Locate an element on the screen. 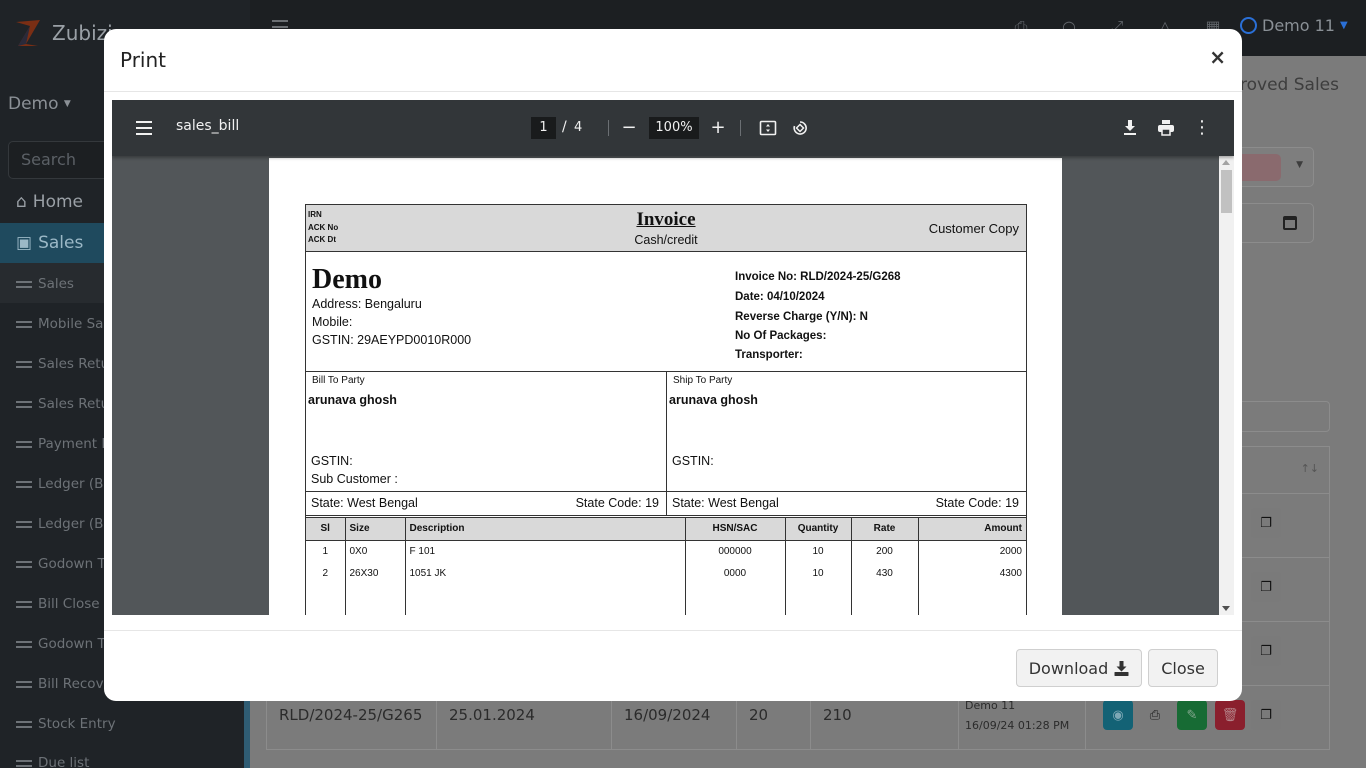 The width and height of the screenshot is (1366, 768). item-row-empty is located at coordinates (666, 599).